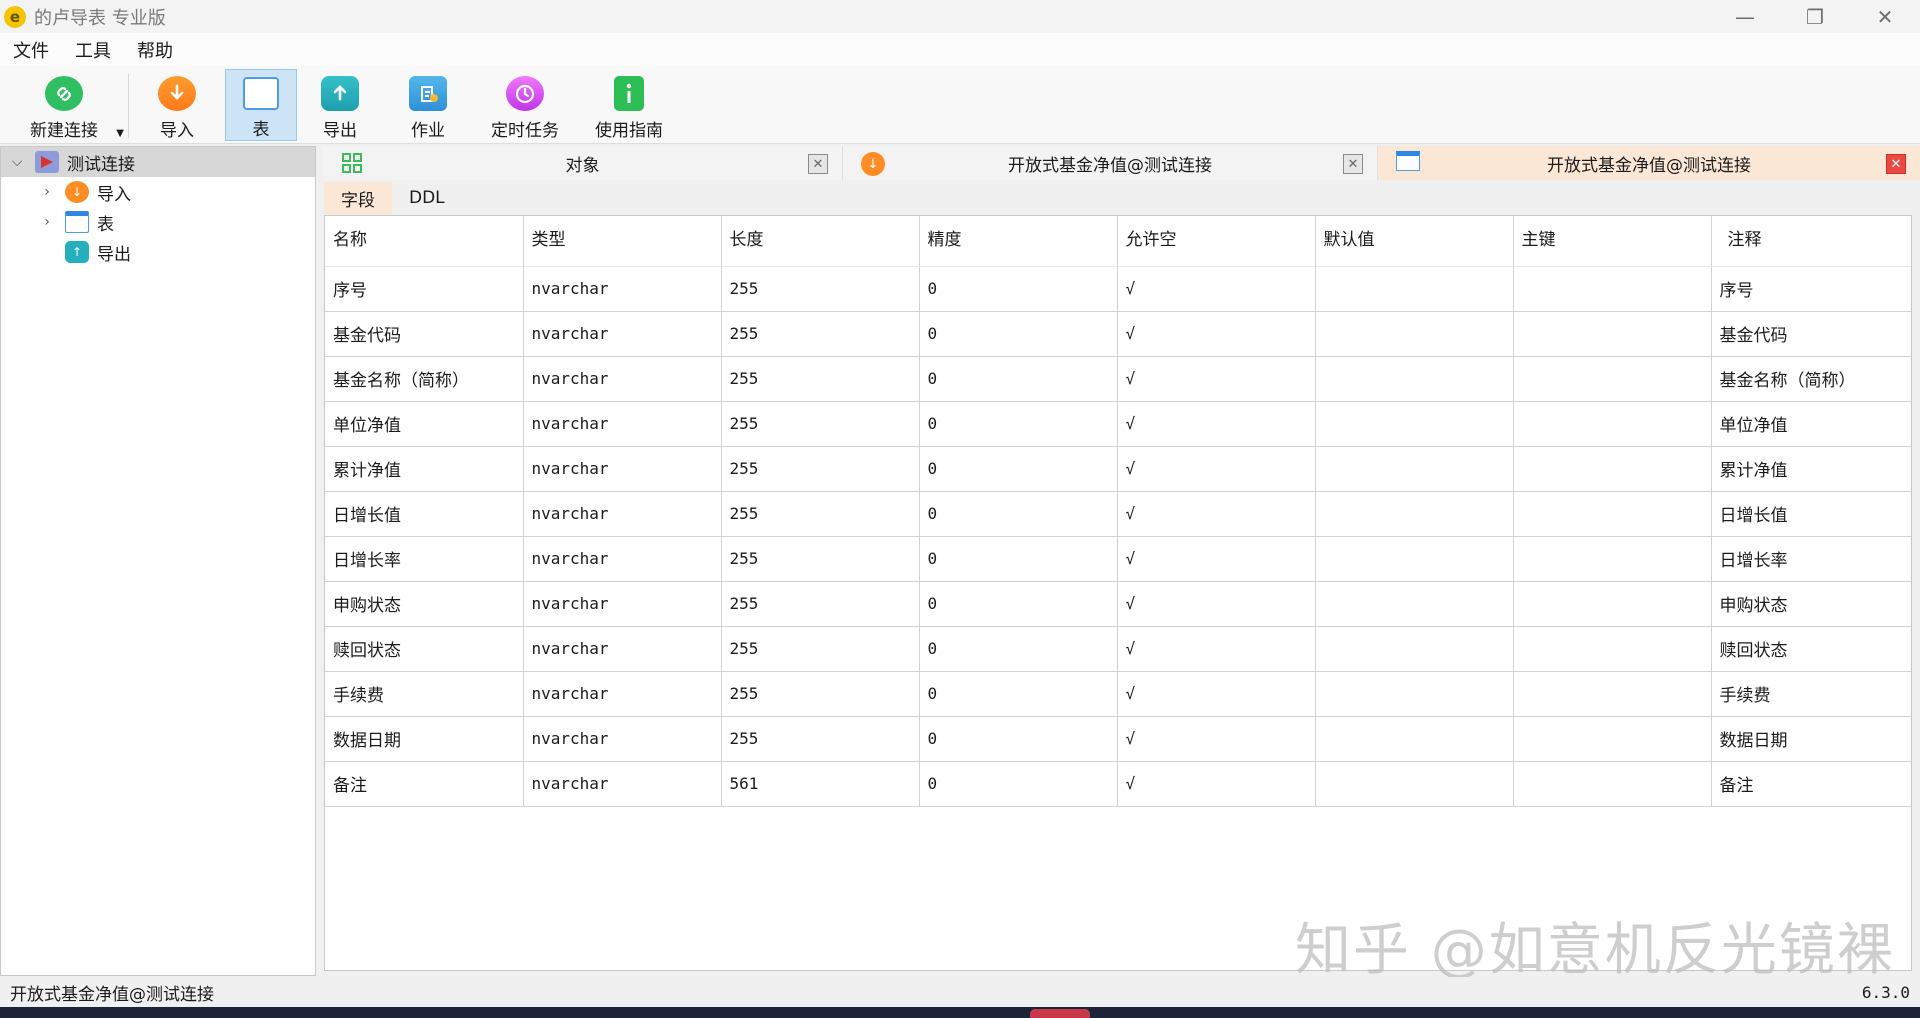 The image size is (1920, 1018). What do you see at coordinates (820, 241) in the screenshot?
I see `column-header-length: 长度` at bounding box center [820, 241].